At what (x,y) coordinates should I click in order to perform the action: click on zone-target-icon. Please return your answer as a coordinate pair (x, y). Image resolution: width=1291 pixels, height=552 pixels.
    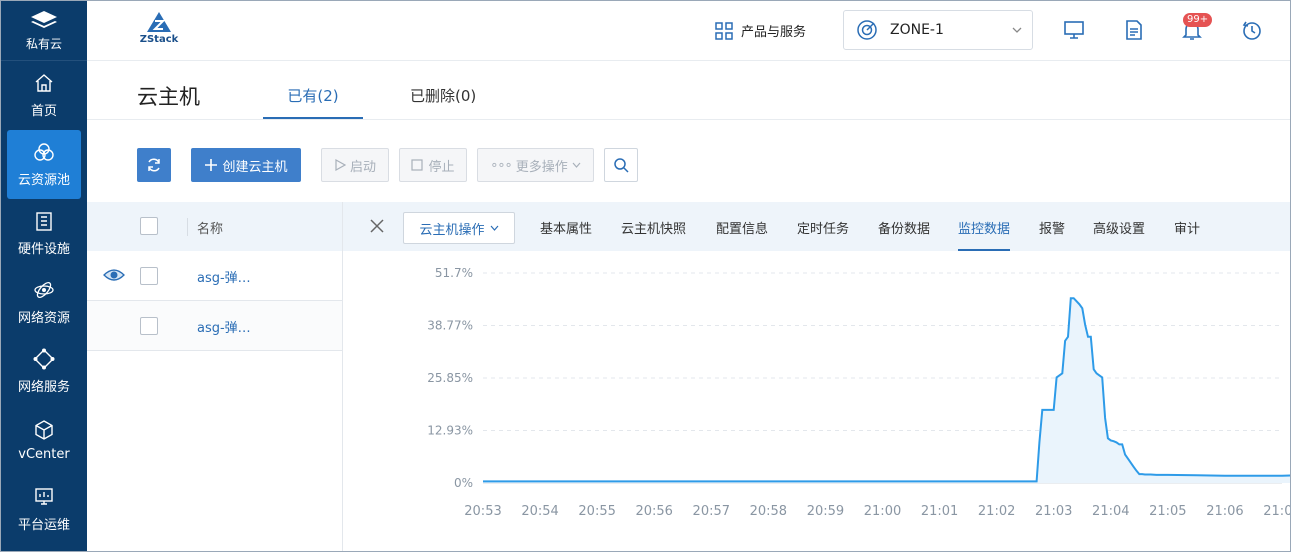
    Looking at the image, I should click on (867, 30).